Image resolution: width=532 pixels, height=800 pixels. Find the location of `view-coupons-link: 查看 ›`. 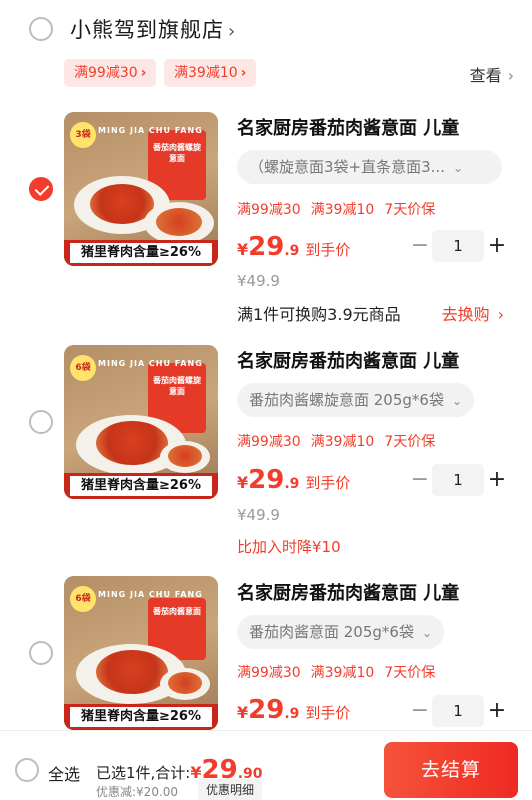

view-coupons-link: 查看 › is located at coordinates (492, 74).